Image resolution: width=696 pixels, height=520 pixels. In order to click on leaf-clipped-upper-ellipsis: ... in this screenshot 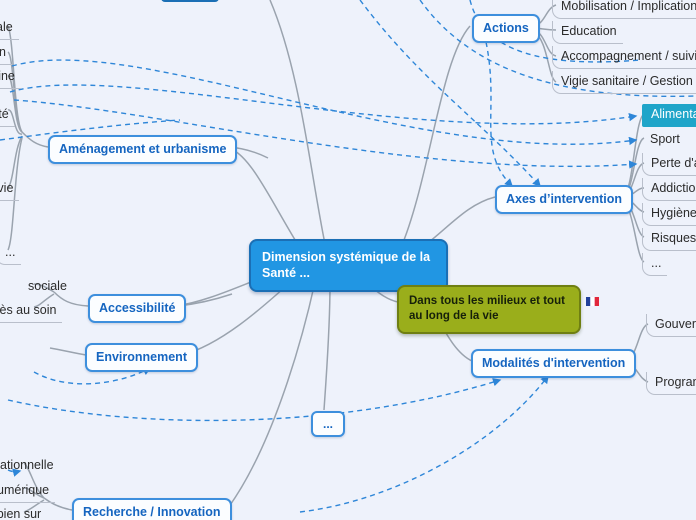, I will do `click(11, 253)`.